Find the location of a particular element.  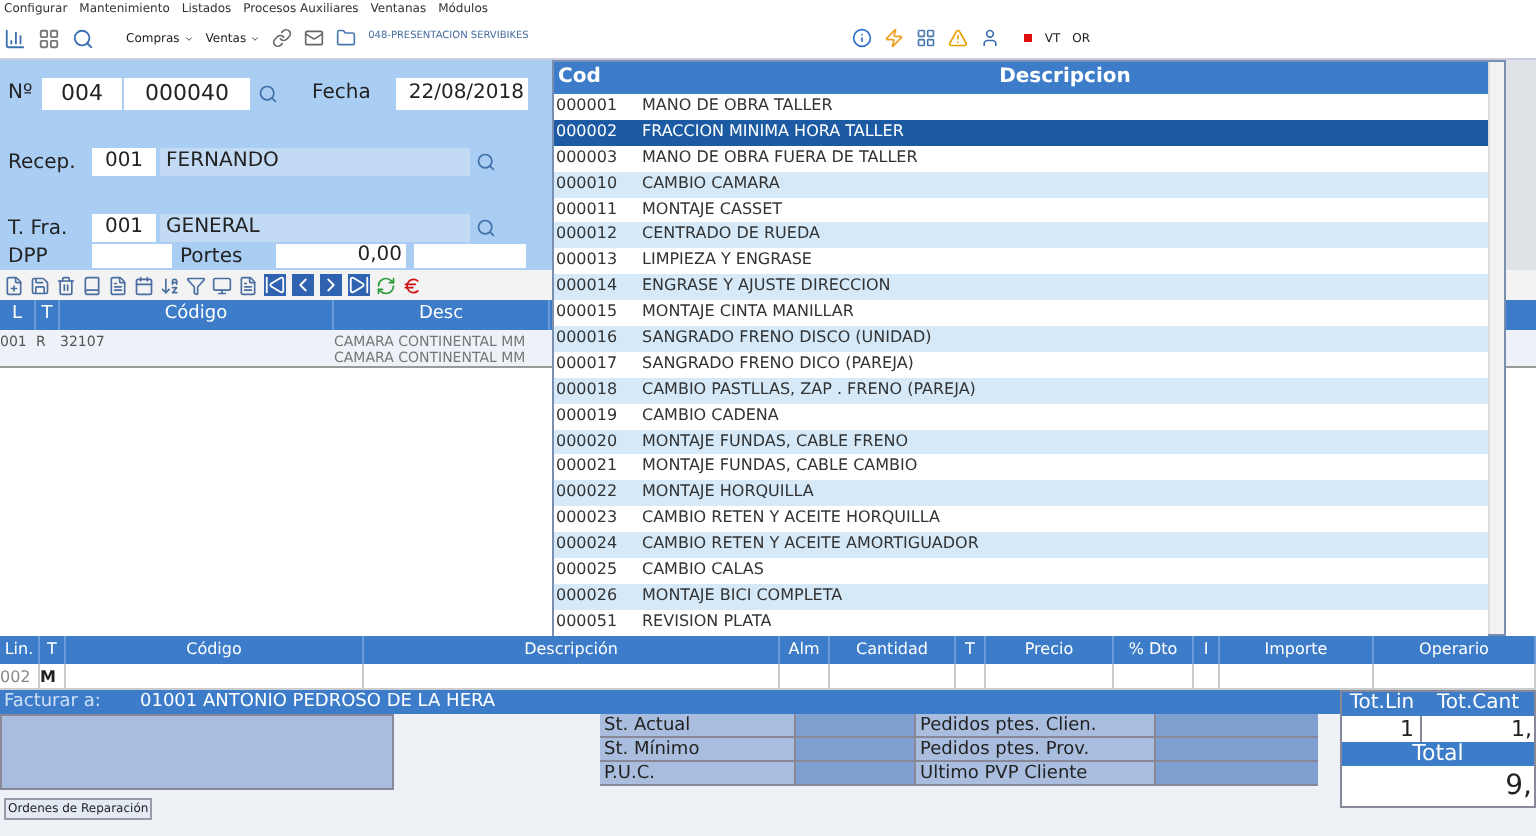

list-row: 000011 MONTAJE CASSET is located at coordinates (1021, 210).